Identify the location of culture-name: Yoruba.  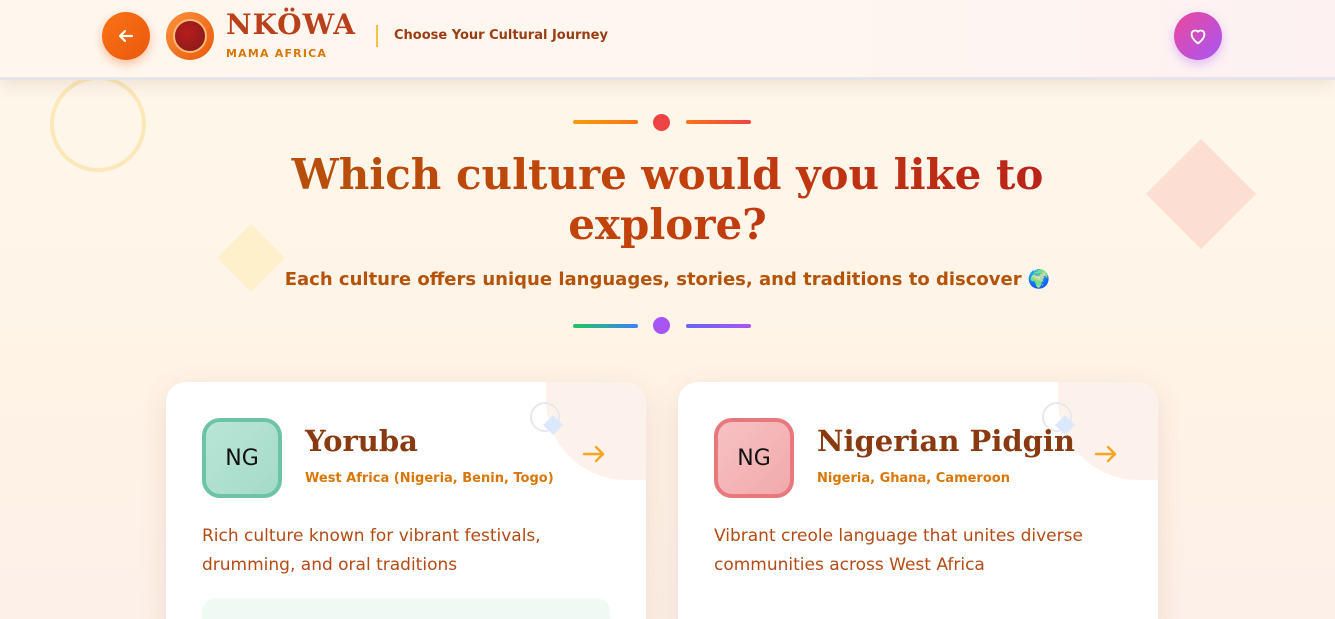
(361, 441).